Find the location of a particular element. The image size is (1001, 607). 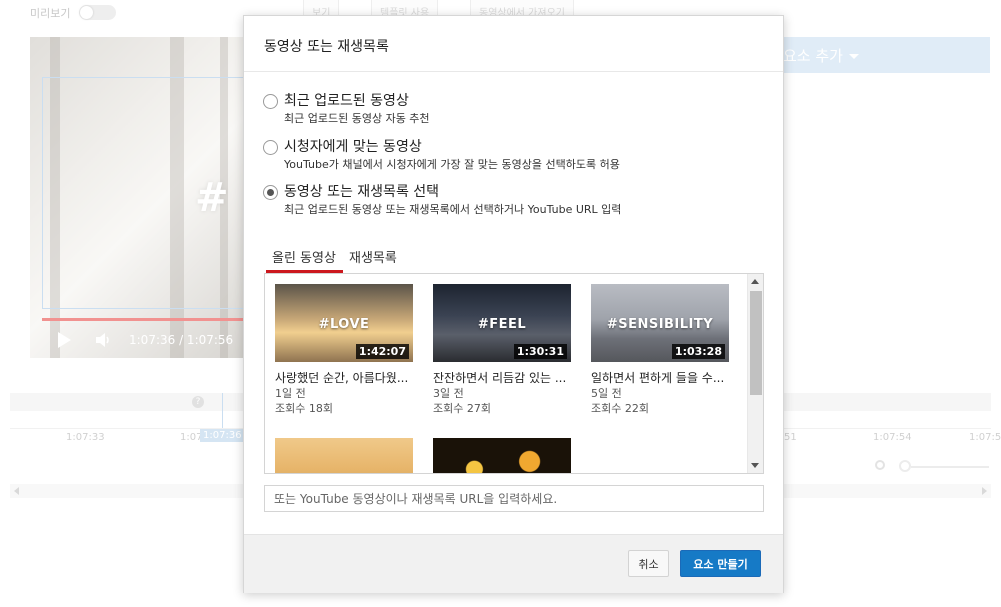

option-description: 최근 업로드된 동영상 자동 추천 is located at coordinates (357, 118).